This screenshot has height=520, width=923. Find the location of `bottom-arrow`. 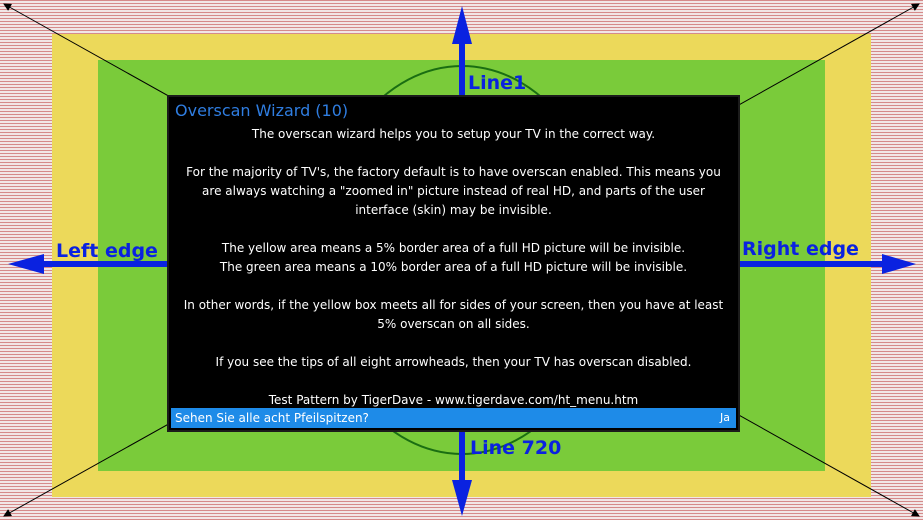

bottom-arrow is located at coordinates (462, 474).